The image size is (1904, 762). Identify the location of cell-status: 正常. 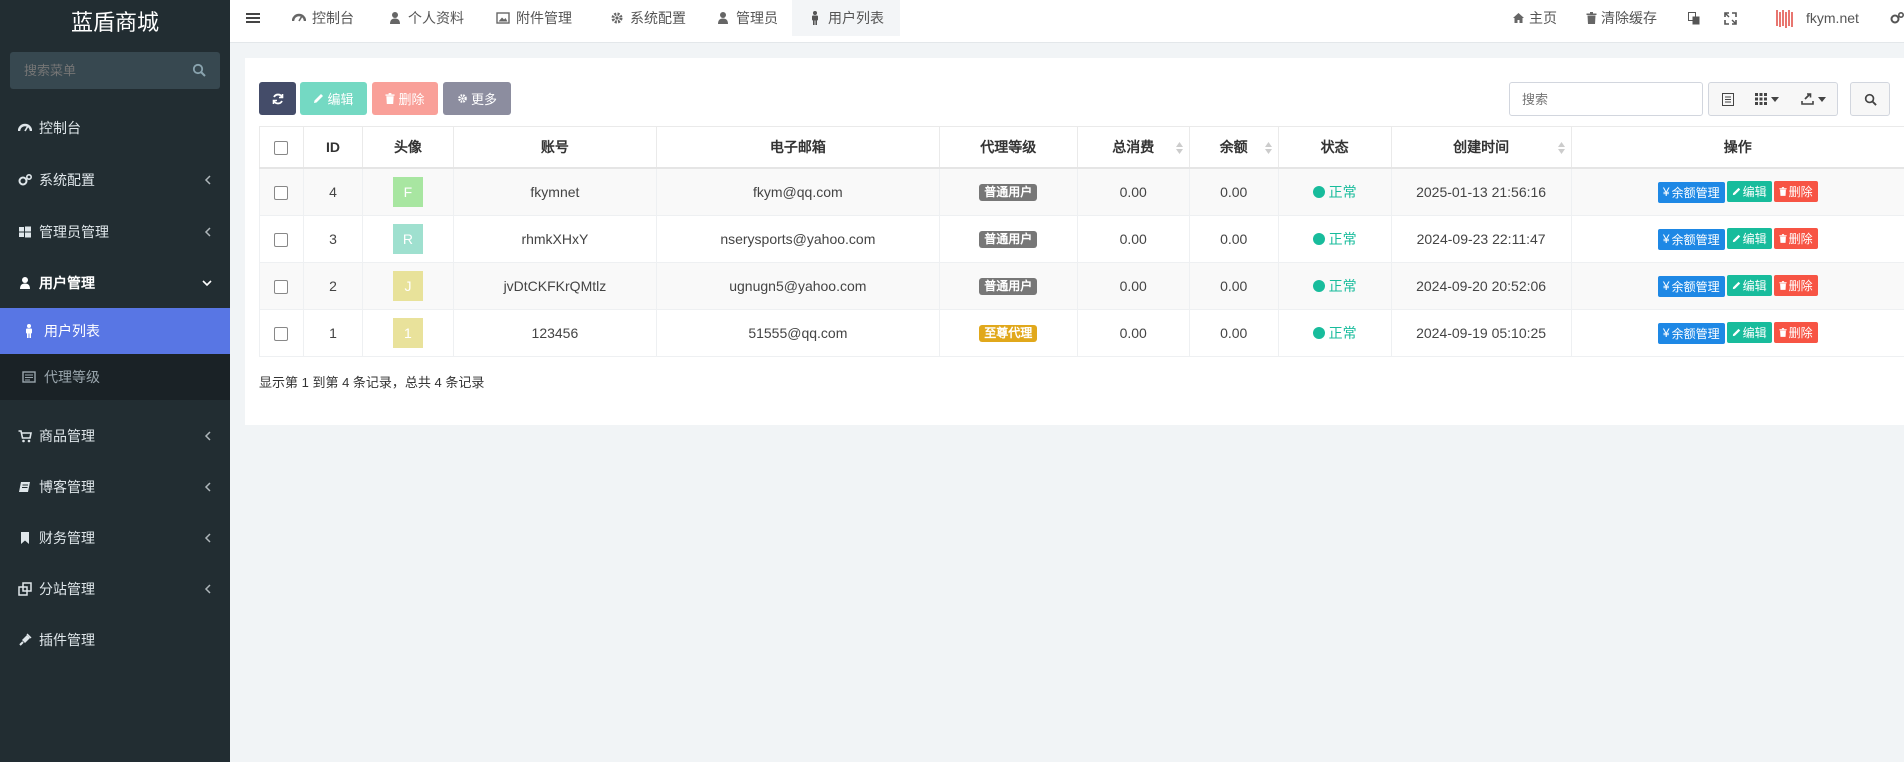
(1334, 286).